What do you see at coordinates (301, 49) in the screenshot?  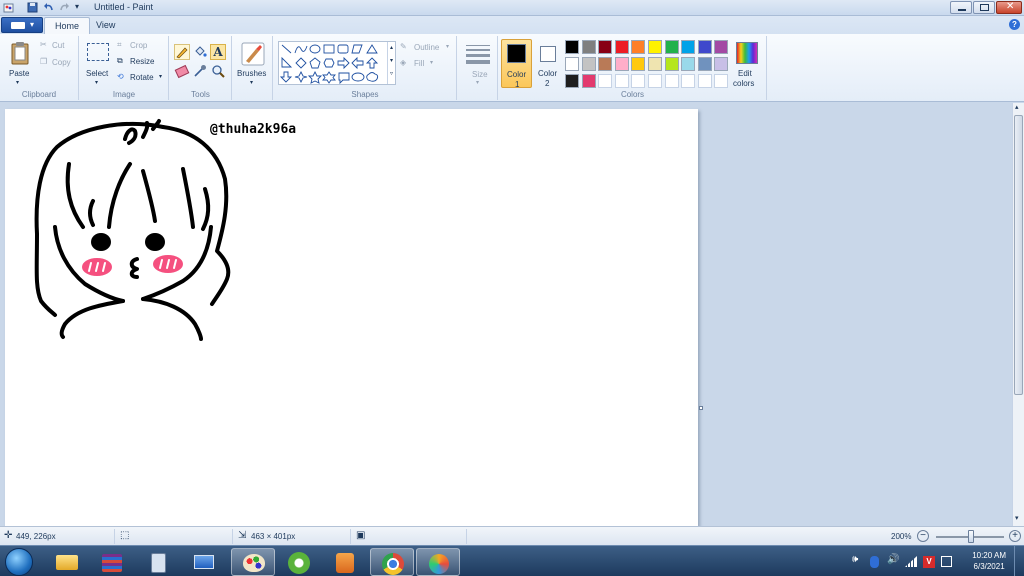 I see `curve-shape-icon` at bounding box center [301, 49].